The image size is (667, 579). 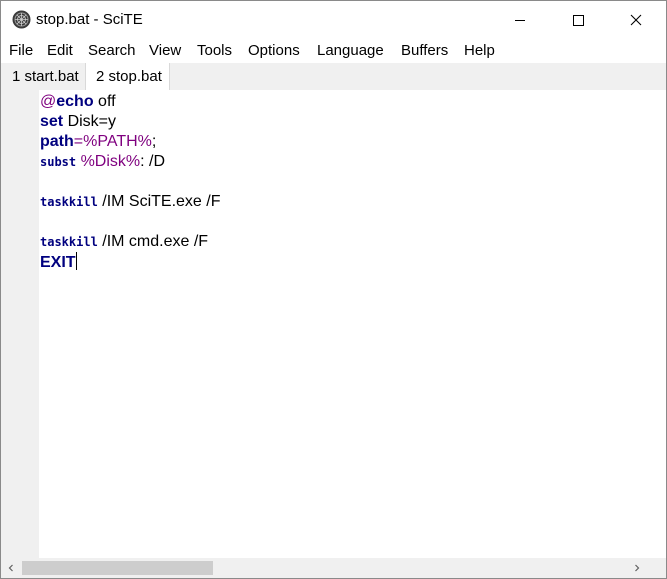 What do you see at coordinates (350, 50) in the screenshot?
I see `menu-language: Language` at bounding box center [350, 50].